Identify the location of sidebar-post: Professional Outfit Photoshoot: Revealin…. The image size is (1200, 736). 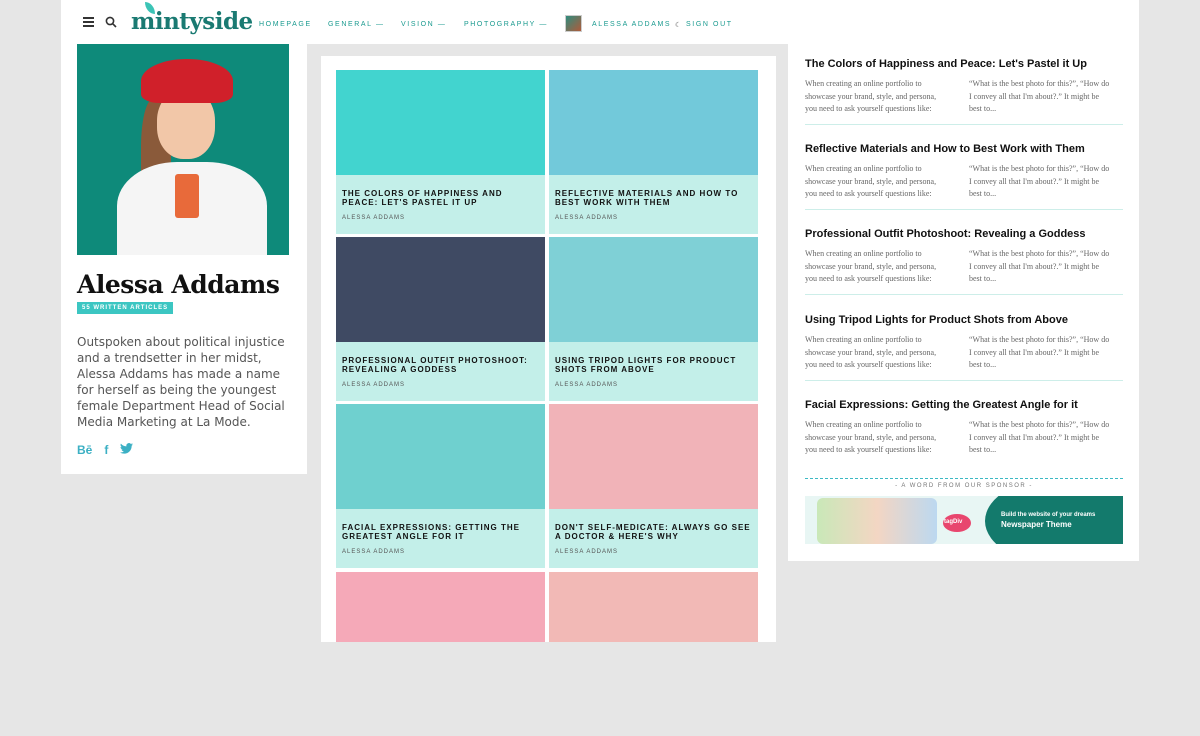
(964, 261).